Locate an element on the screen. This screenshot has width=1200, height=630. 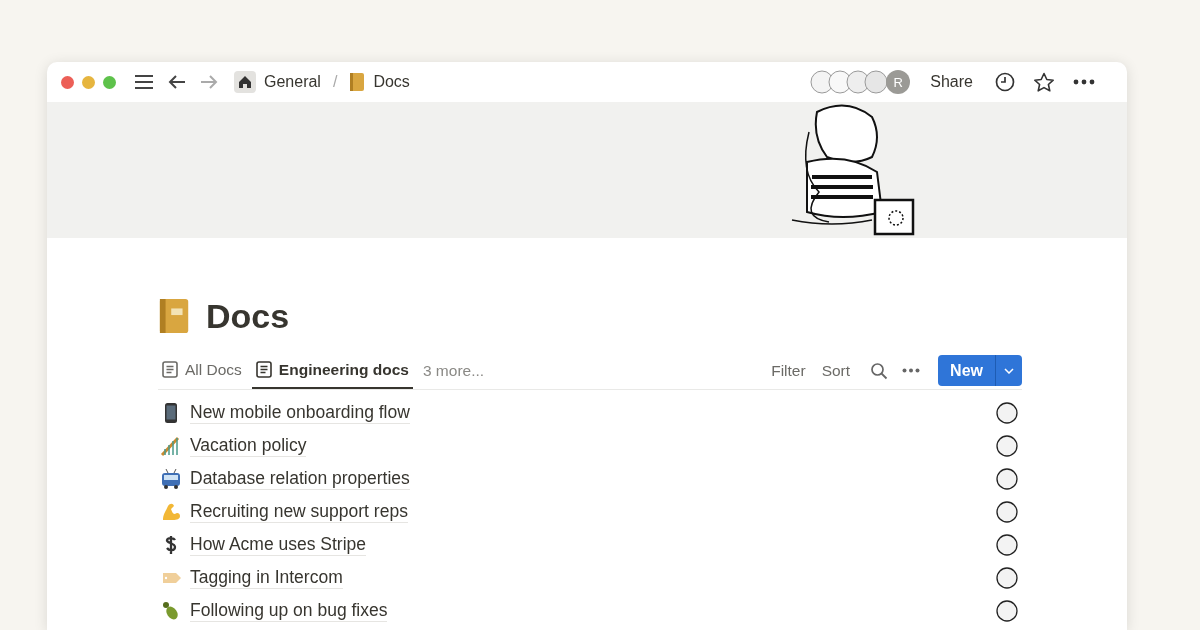
share-button: Share is located at coordinates (951, 82).